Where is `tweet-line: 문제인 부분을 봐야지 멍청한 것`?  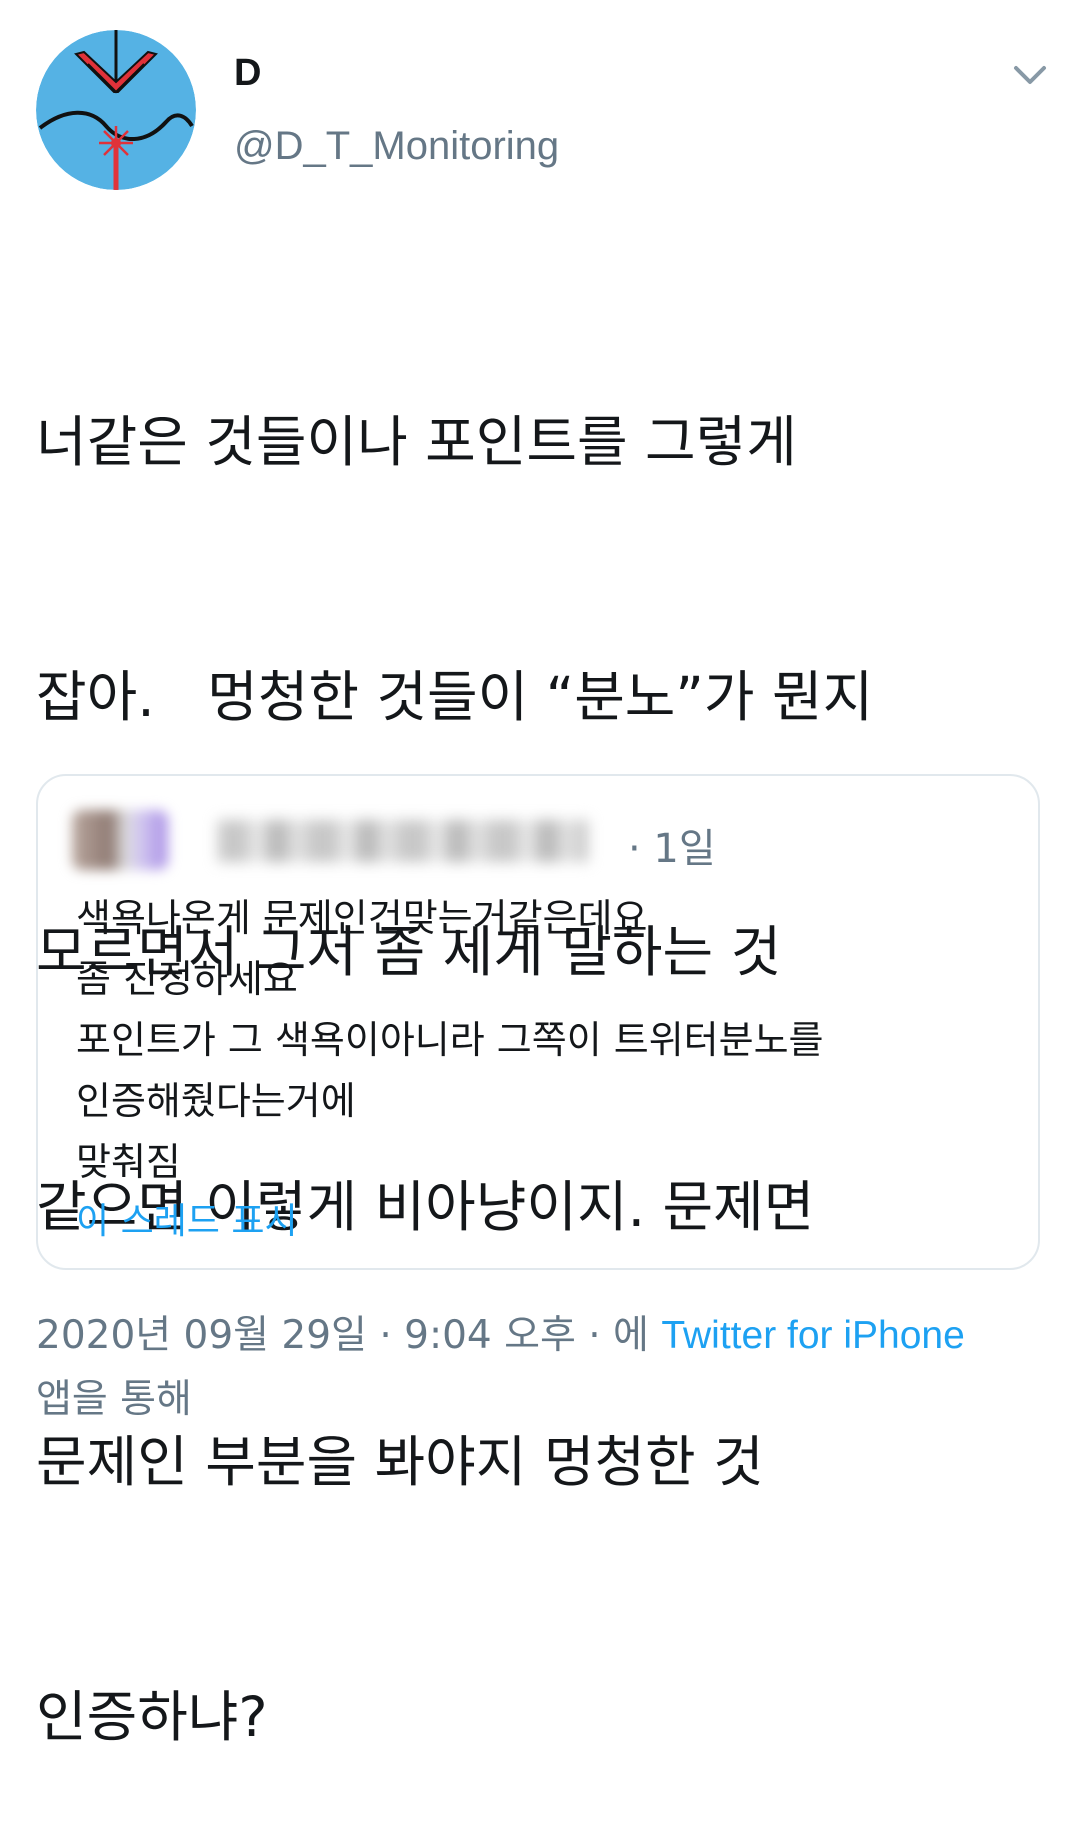
tweet-line: 문제인 부분을 봐야지 멍청한 것 is located at coordinates (400, 1462).